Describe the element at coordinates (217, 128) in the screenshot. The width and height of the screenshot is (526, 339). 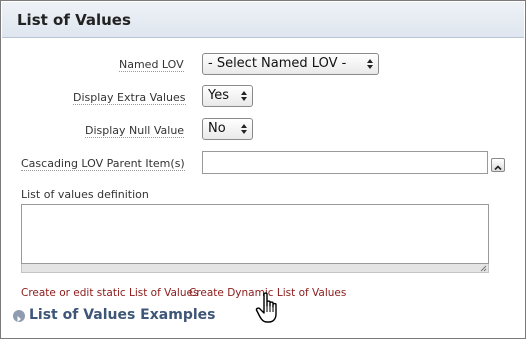
I see `display-null-value-value: No` at that location.